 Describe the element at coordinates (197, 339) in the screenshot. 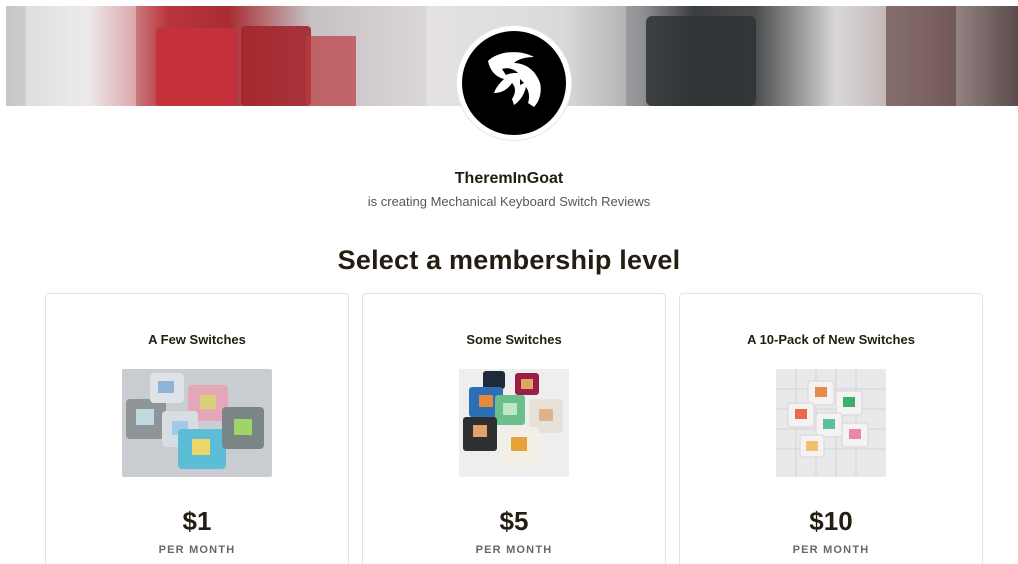

I see `tier-title: A Few Switches` at that location.